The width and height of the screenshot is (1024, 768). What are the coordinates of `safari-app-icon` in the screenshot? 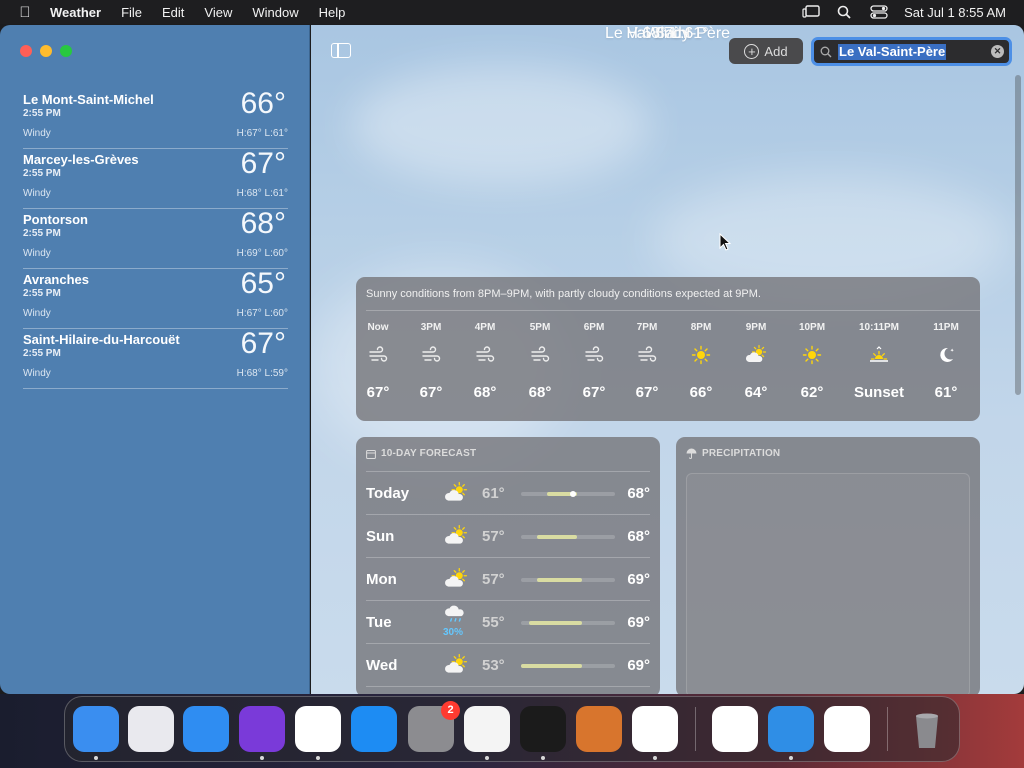 It's located at (206, 729).